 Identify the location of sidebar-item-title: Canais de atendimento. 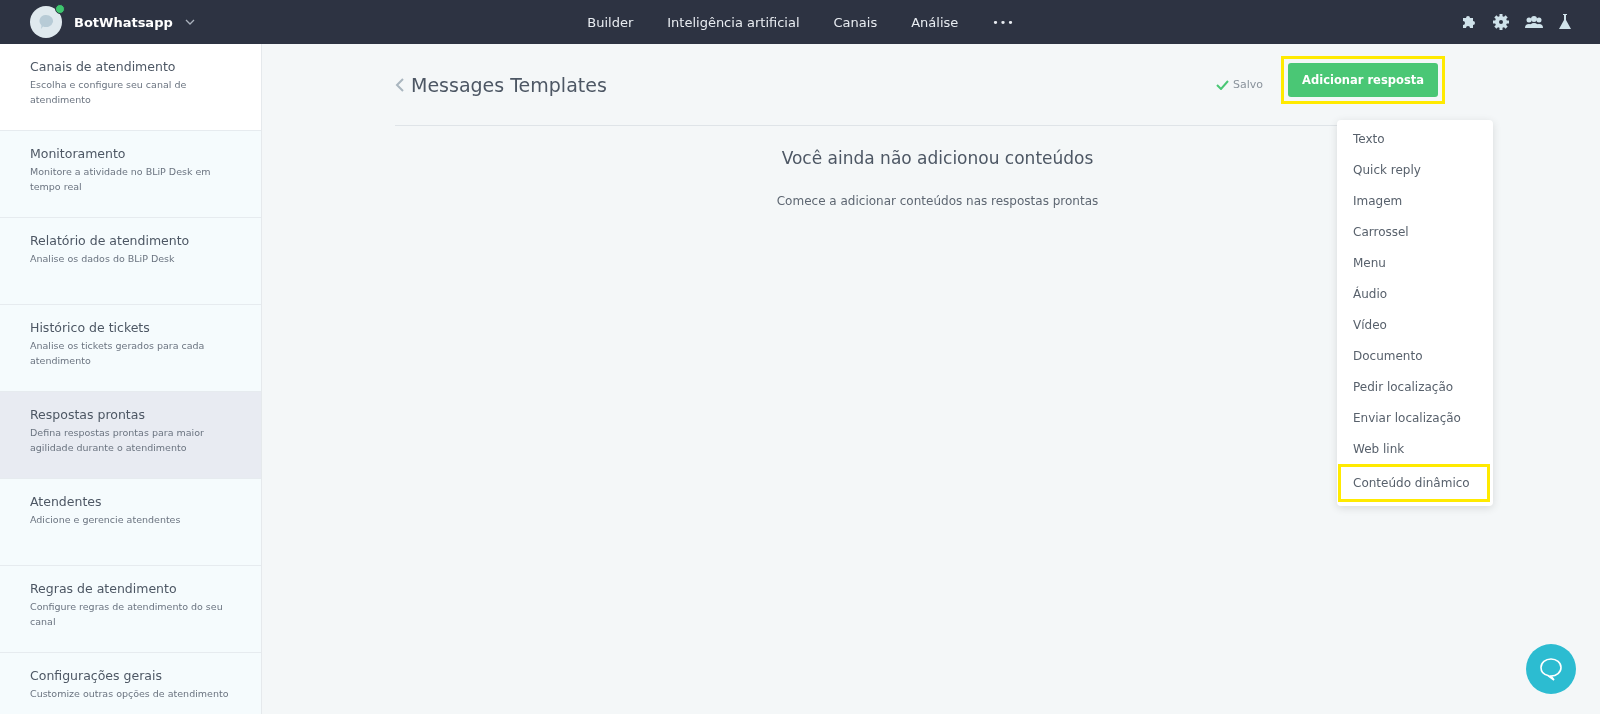
(103, 66).